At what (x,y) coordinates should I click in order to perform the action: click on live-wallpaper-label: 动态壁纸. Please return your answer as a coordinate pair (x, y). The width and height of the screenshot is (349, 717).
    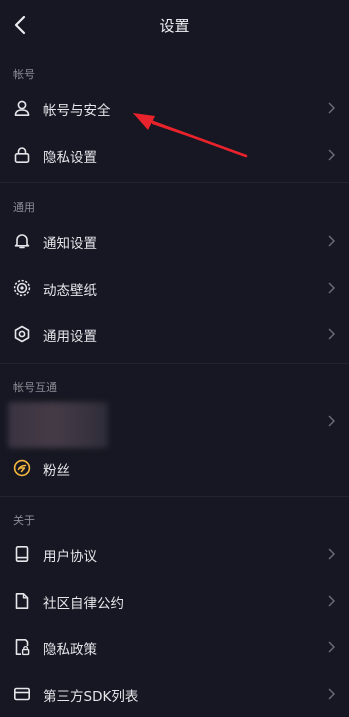
    Looking at the image, I should click on (70, 291).